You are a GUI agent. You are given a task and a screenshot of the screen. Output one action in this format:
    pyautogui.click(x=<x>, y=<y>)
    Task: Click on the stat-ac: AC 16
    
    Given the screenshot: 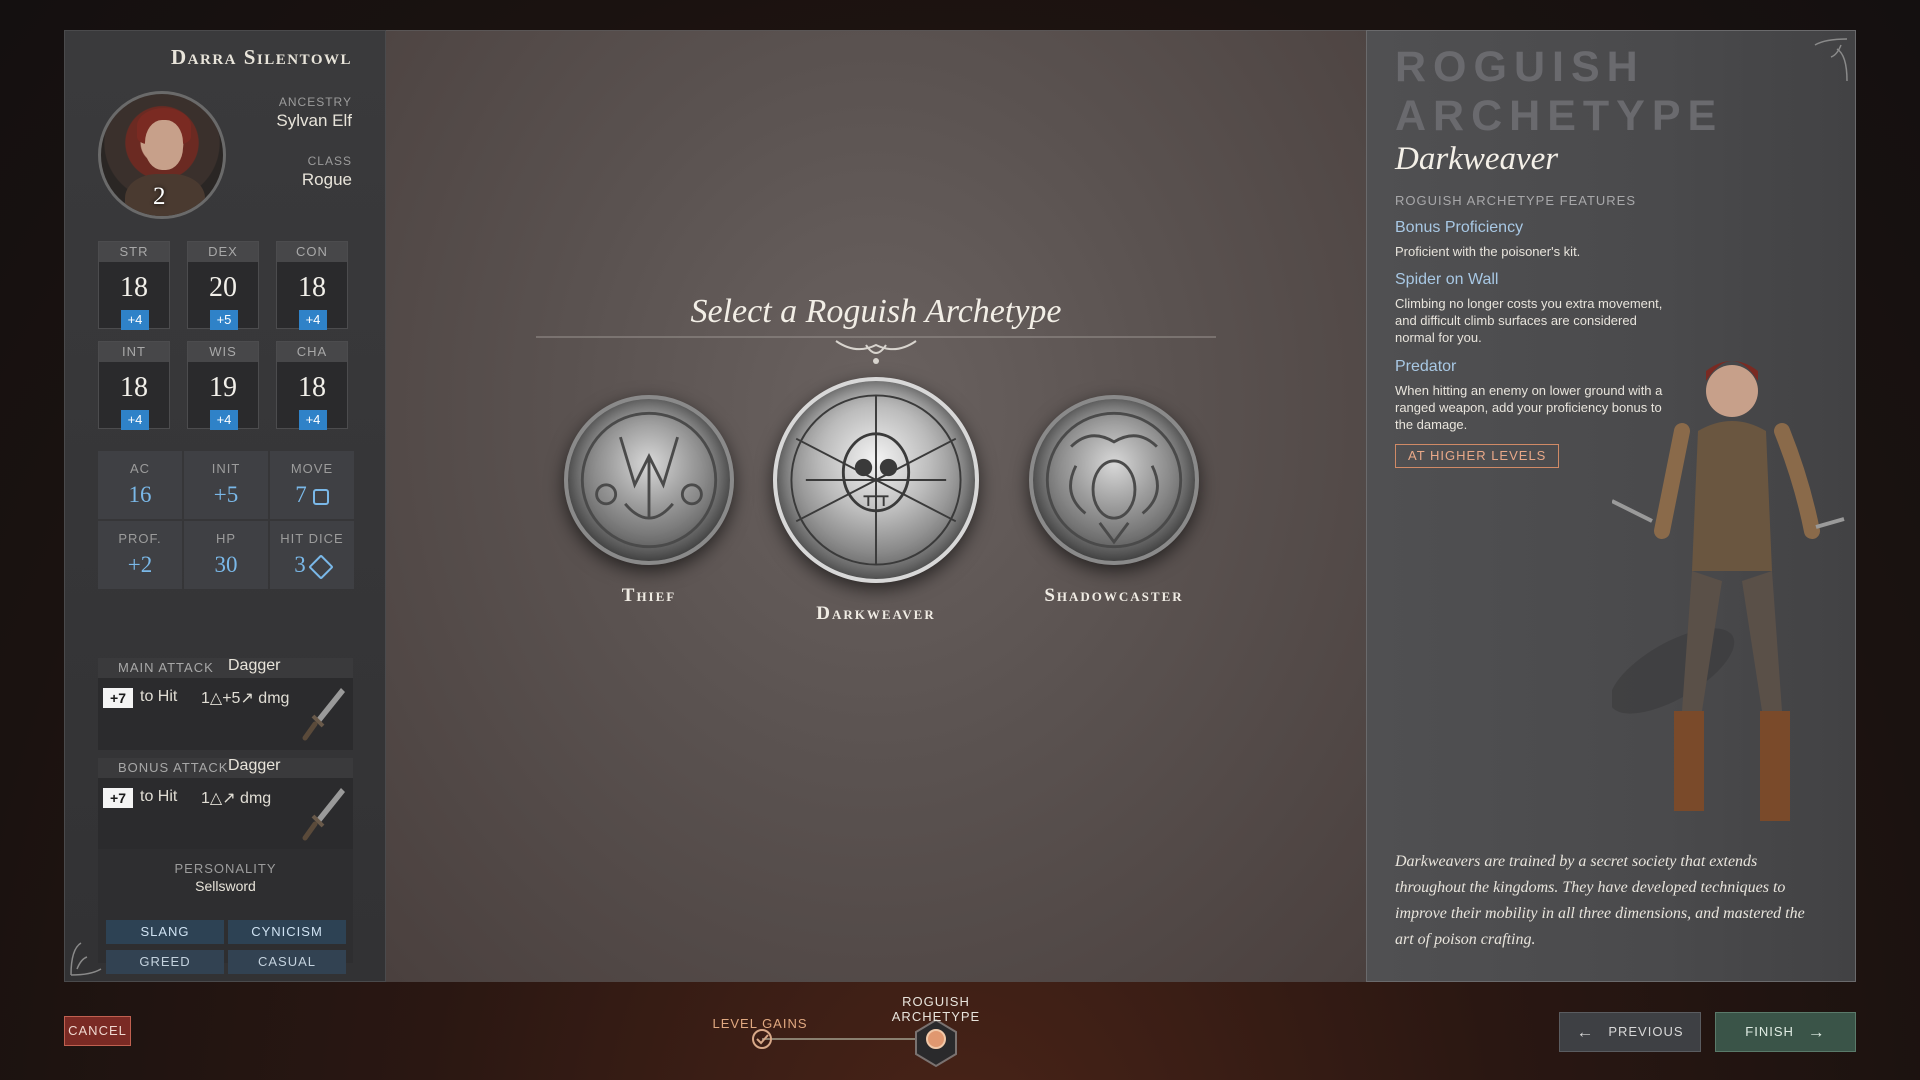 What is the action you would take?
    pyautogui.click(x=140, y=485)
    